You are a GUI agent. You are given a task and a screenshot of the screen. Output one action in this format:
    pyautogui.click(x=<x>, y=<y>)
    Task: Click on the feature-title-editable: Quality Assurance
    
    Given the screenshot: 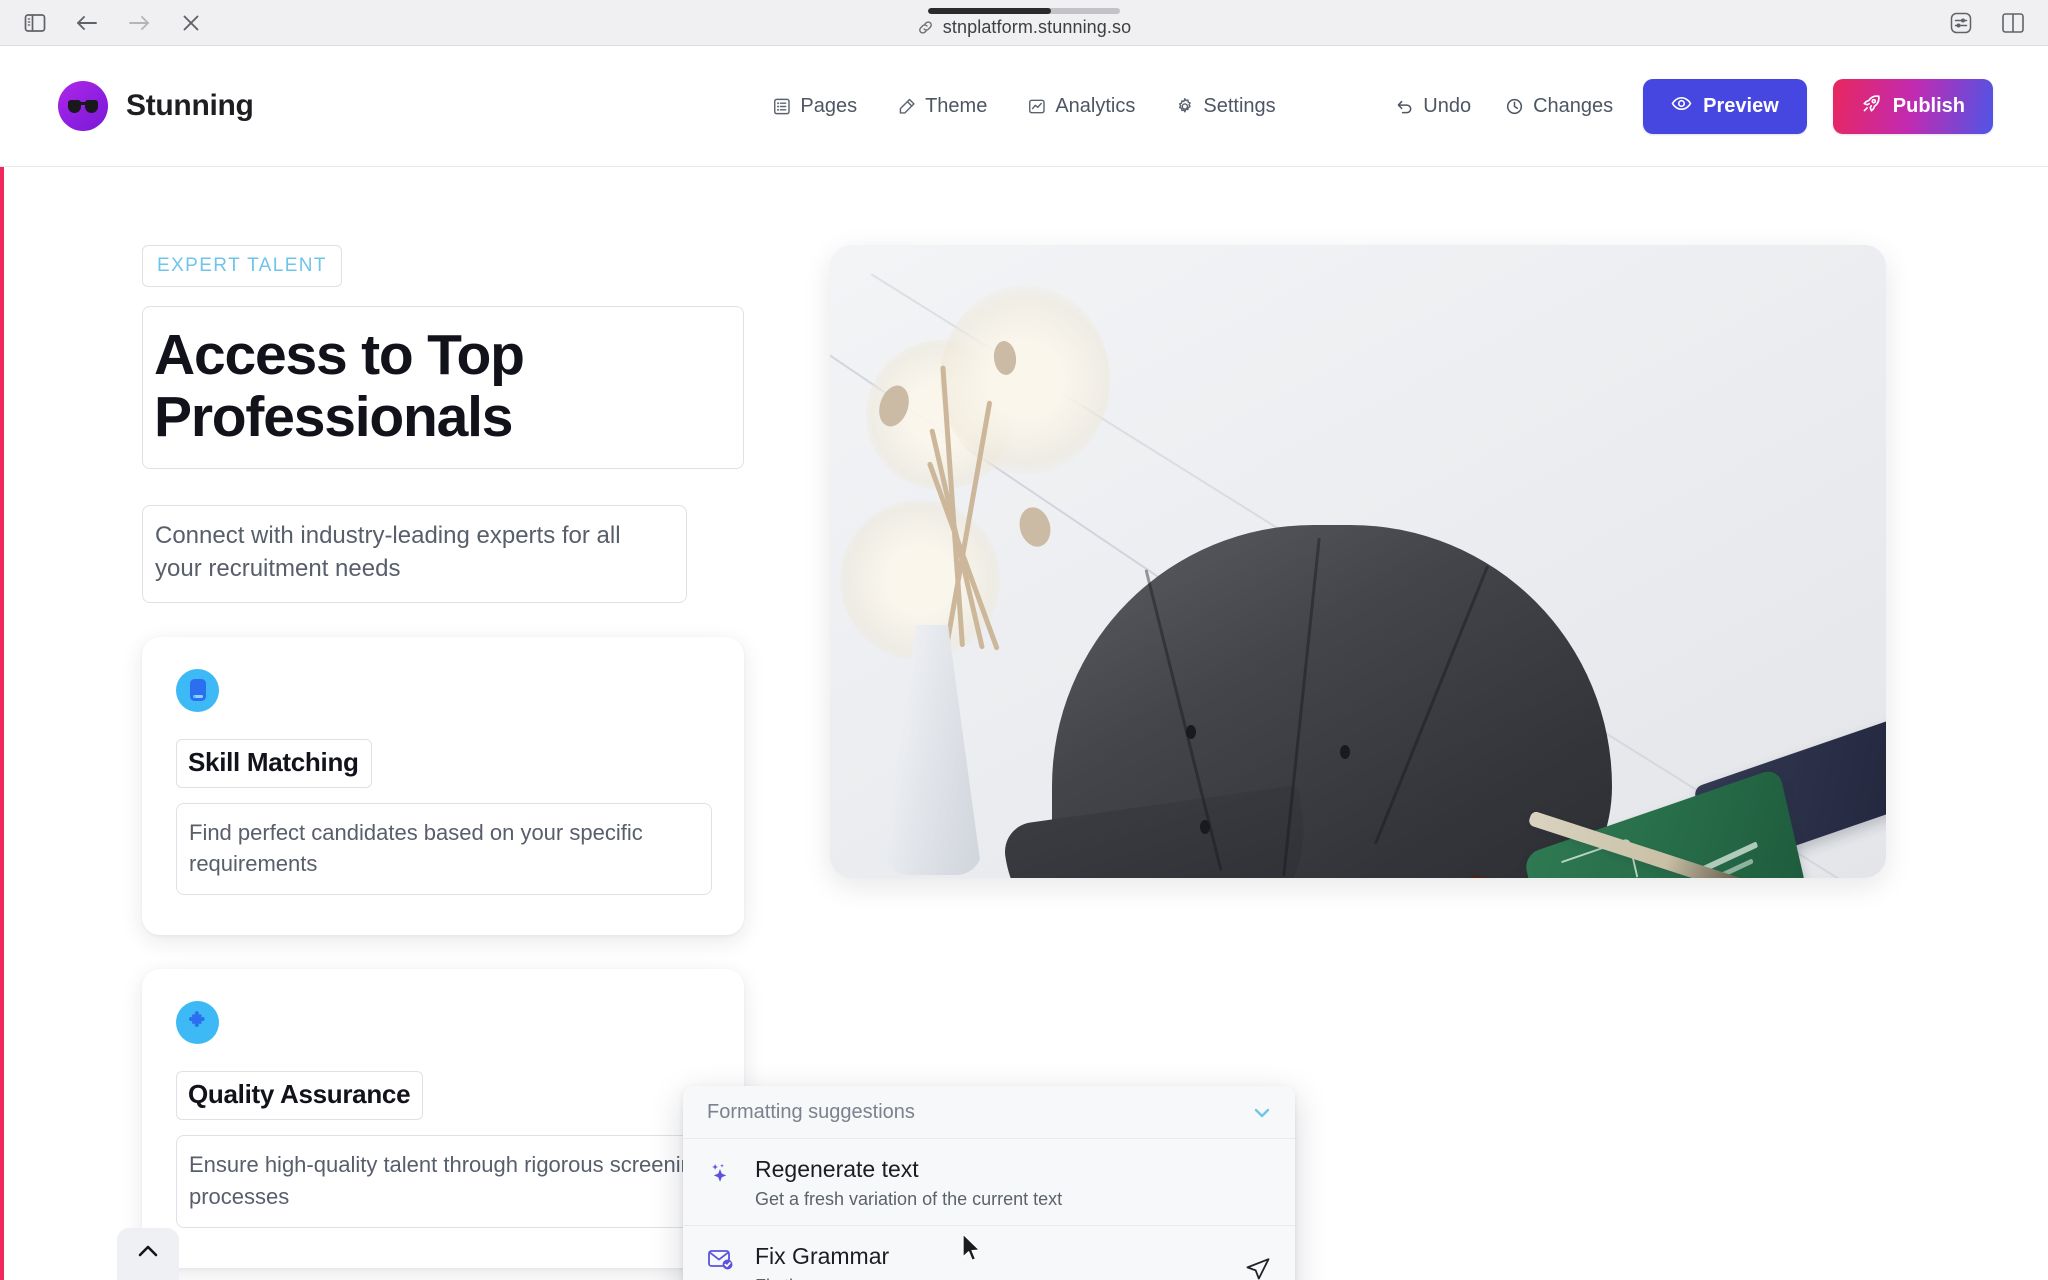 What is the action you would take?
    pyautogui.click(x=300, y=1096)
    